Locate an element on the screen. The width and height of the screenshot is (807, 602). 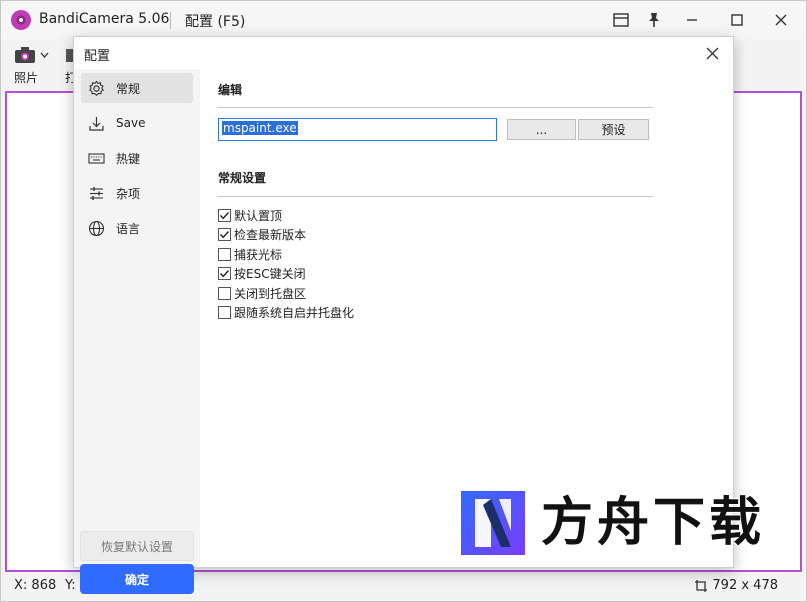
close-window-button is located at coordinates (781, 20).